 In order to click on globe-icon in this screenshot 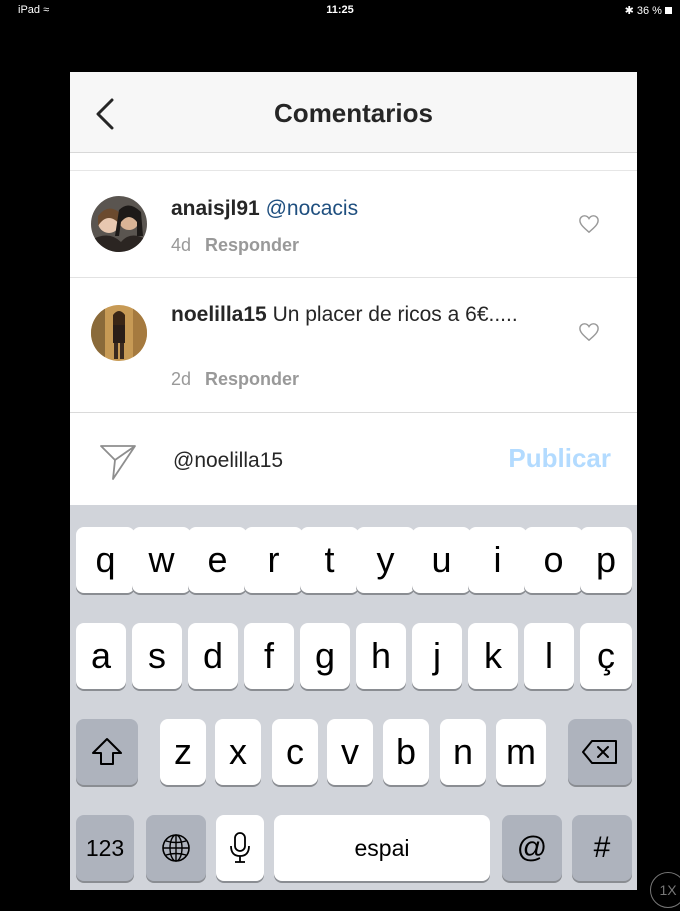, I will do `click(176, 848)`.